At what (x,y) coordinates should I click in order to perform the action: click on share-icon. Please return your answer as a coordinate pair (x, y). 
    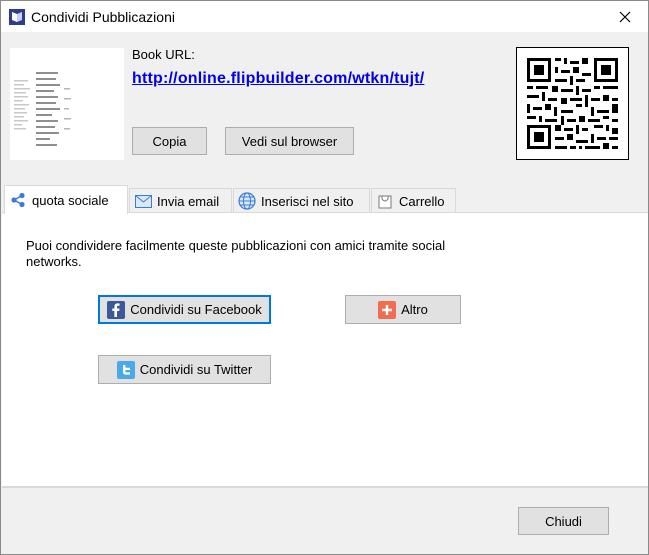
    Looking at the image, I should click on (18, 200).